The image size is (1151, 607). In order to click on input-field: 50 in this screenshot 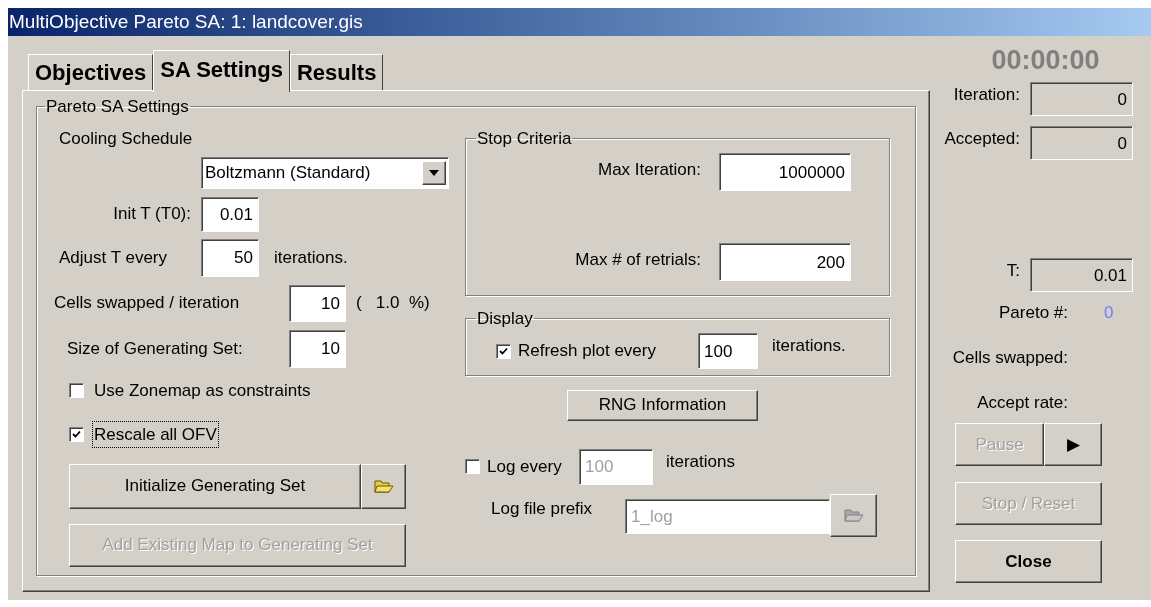, I will do `click(230, 257)`.